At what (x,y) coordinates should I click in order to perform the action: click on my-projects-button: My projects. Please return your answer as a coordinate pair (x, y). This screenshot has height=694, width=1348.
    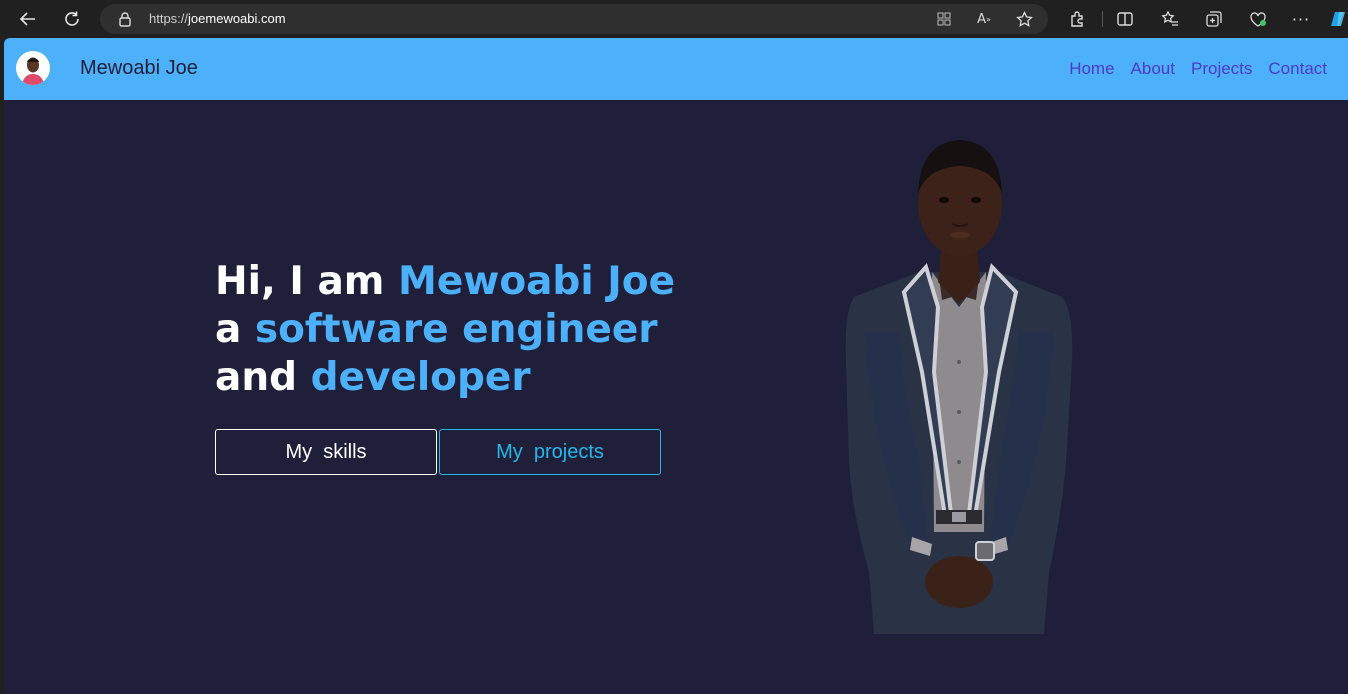
    Looking at the image, I should click on (550, 452).